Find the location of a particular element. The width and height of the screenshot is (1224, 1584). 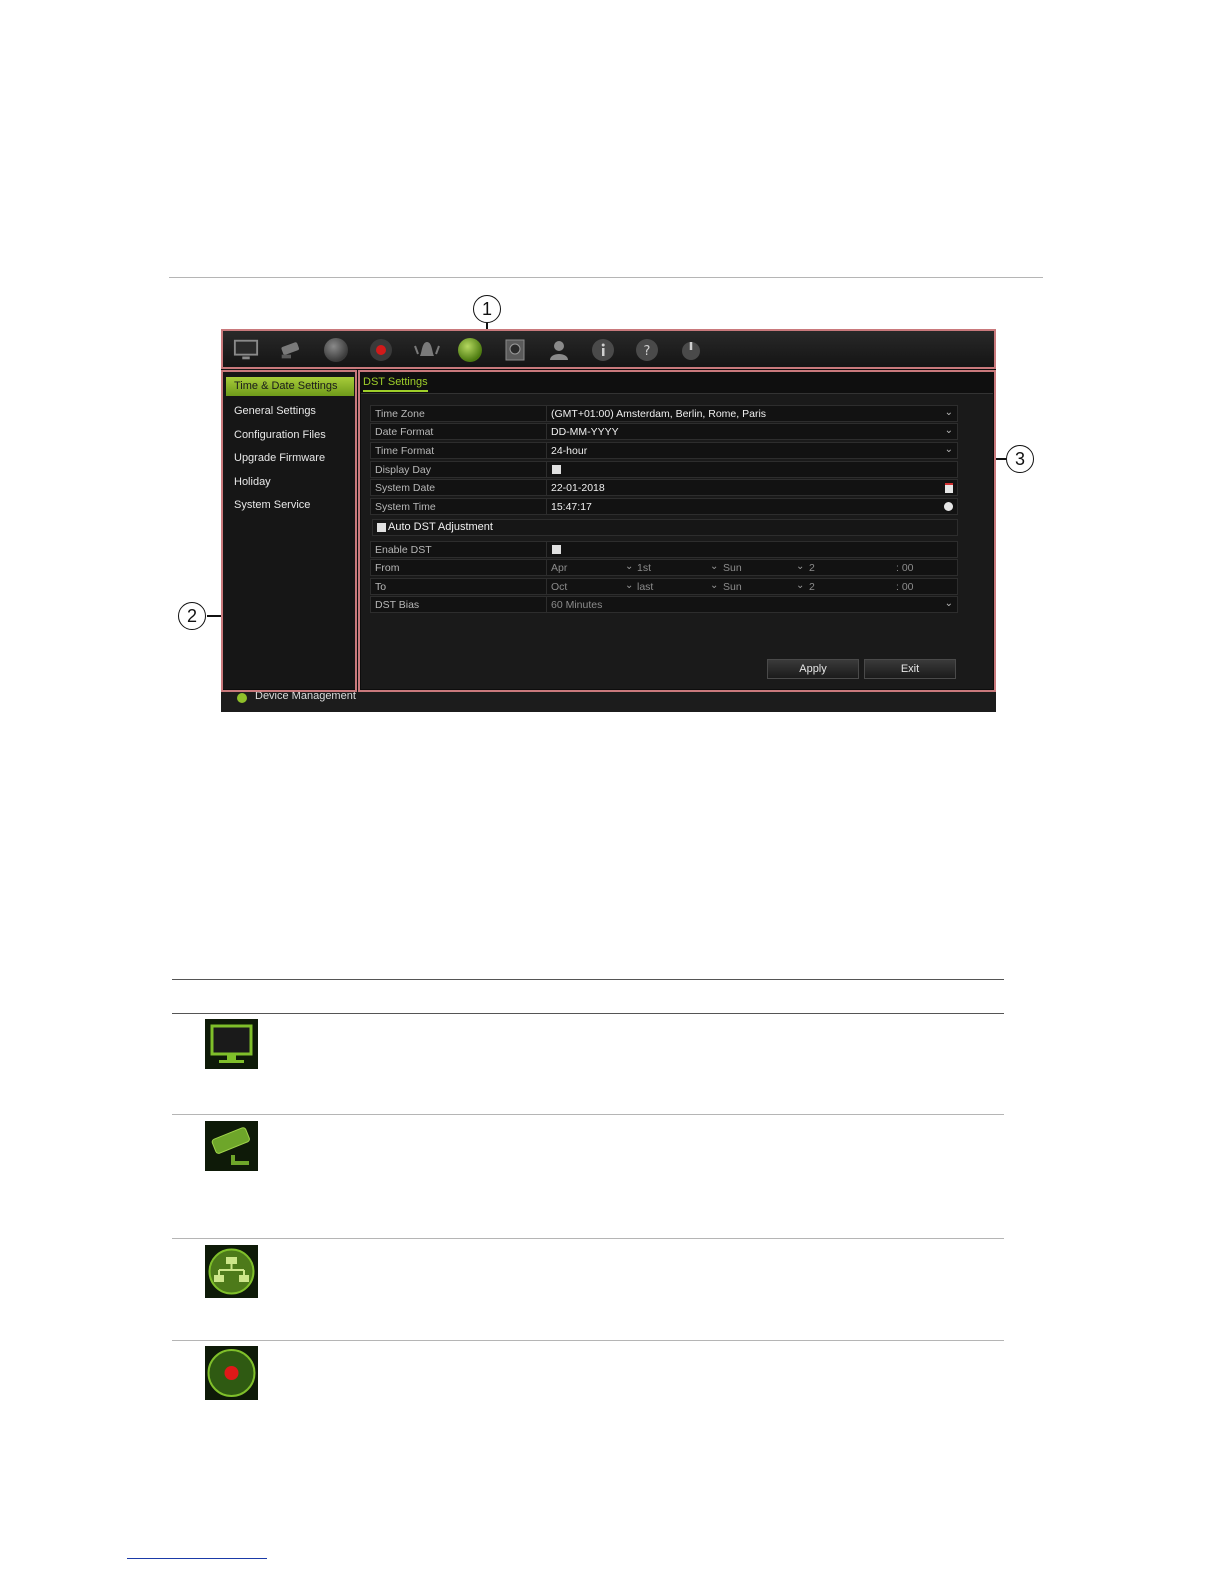

top-rule is located at coordinates (606, 277).